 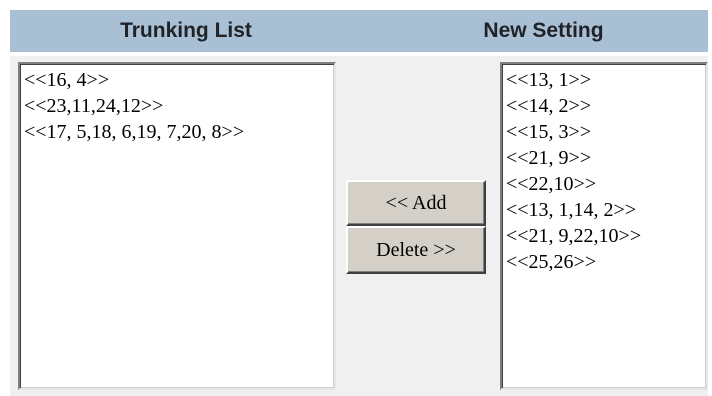 What do you see at coordinates (535, 31) in the screenshot?
I see `new-setting-header: New Setting` at bounding box center [535, 31].